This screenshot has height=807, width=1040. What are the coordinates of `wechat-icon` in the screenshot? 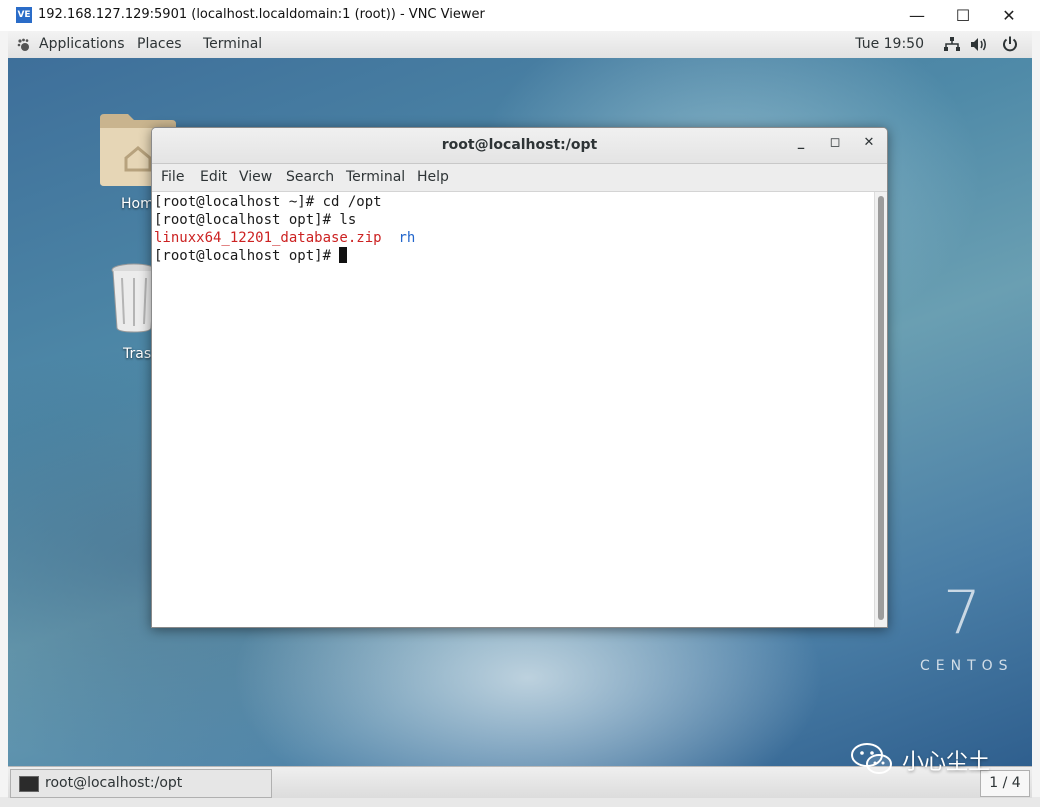 It's located at (871, 758).